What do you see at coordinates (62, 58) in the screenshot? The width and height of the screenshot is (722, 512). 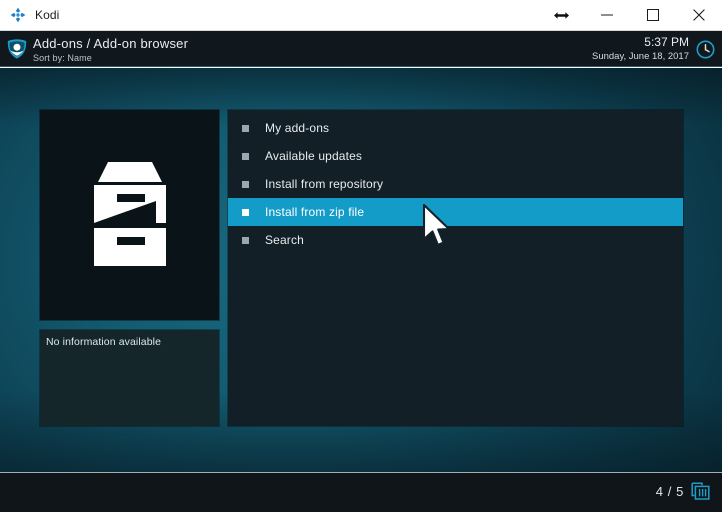 I see `sort-by-label: Sort by: Name` at bounding box center [62, 58].